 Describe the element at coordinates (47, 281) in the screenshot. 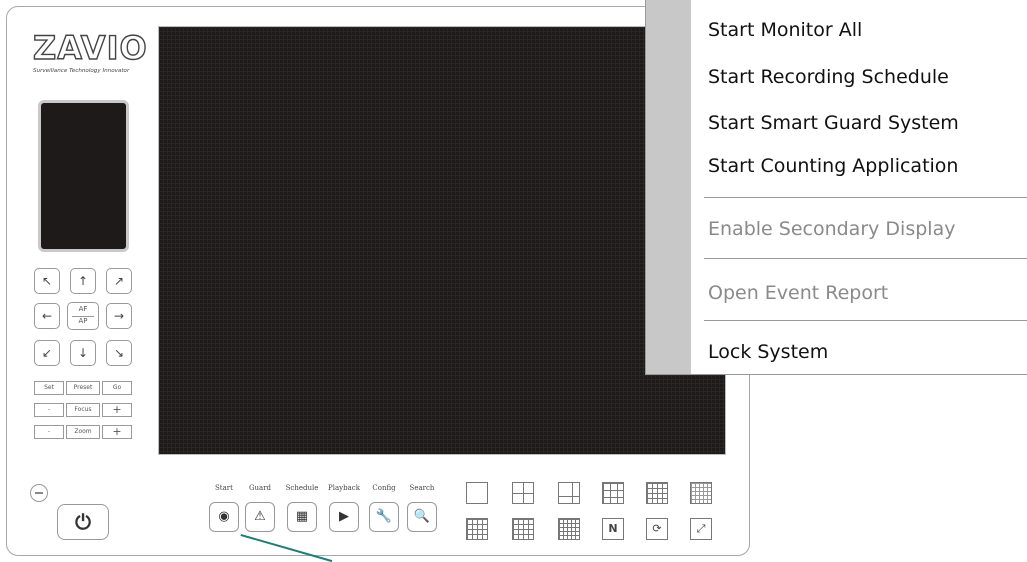

I see `ptz-up-left-button: ↖` at that location.